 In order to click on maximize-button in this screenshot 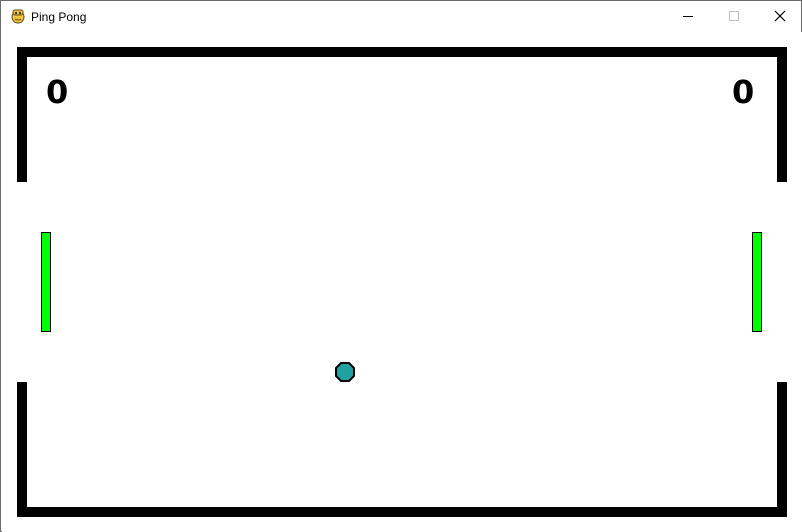, I will do `click(734, 16)`.